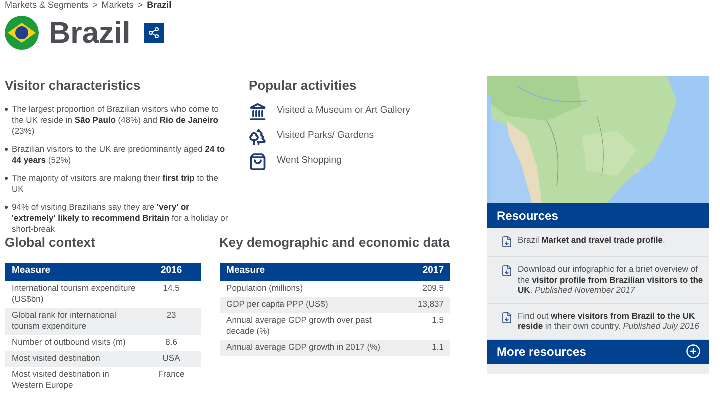  I want to click on section-heading: Global context, so click(50, 243).